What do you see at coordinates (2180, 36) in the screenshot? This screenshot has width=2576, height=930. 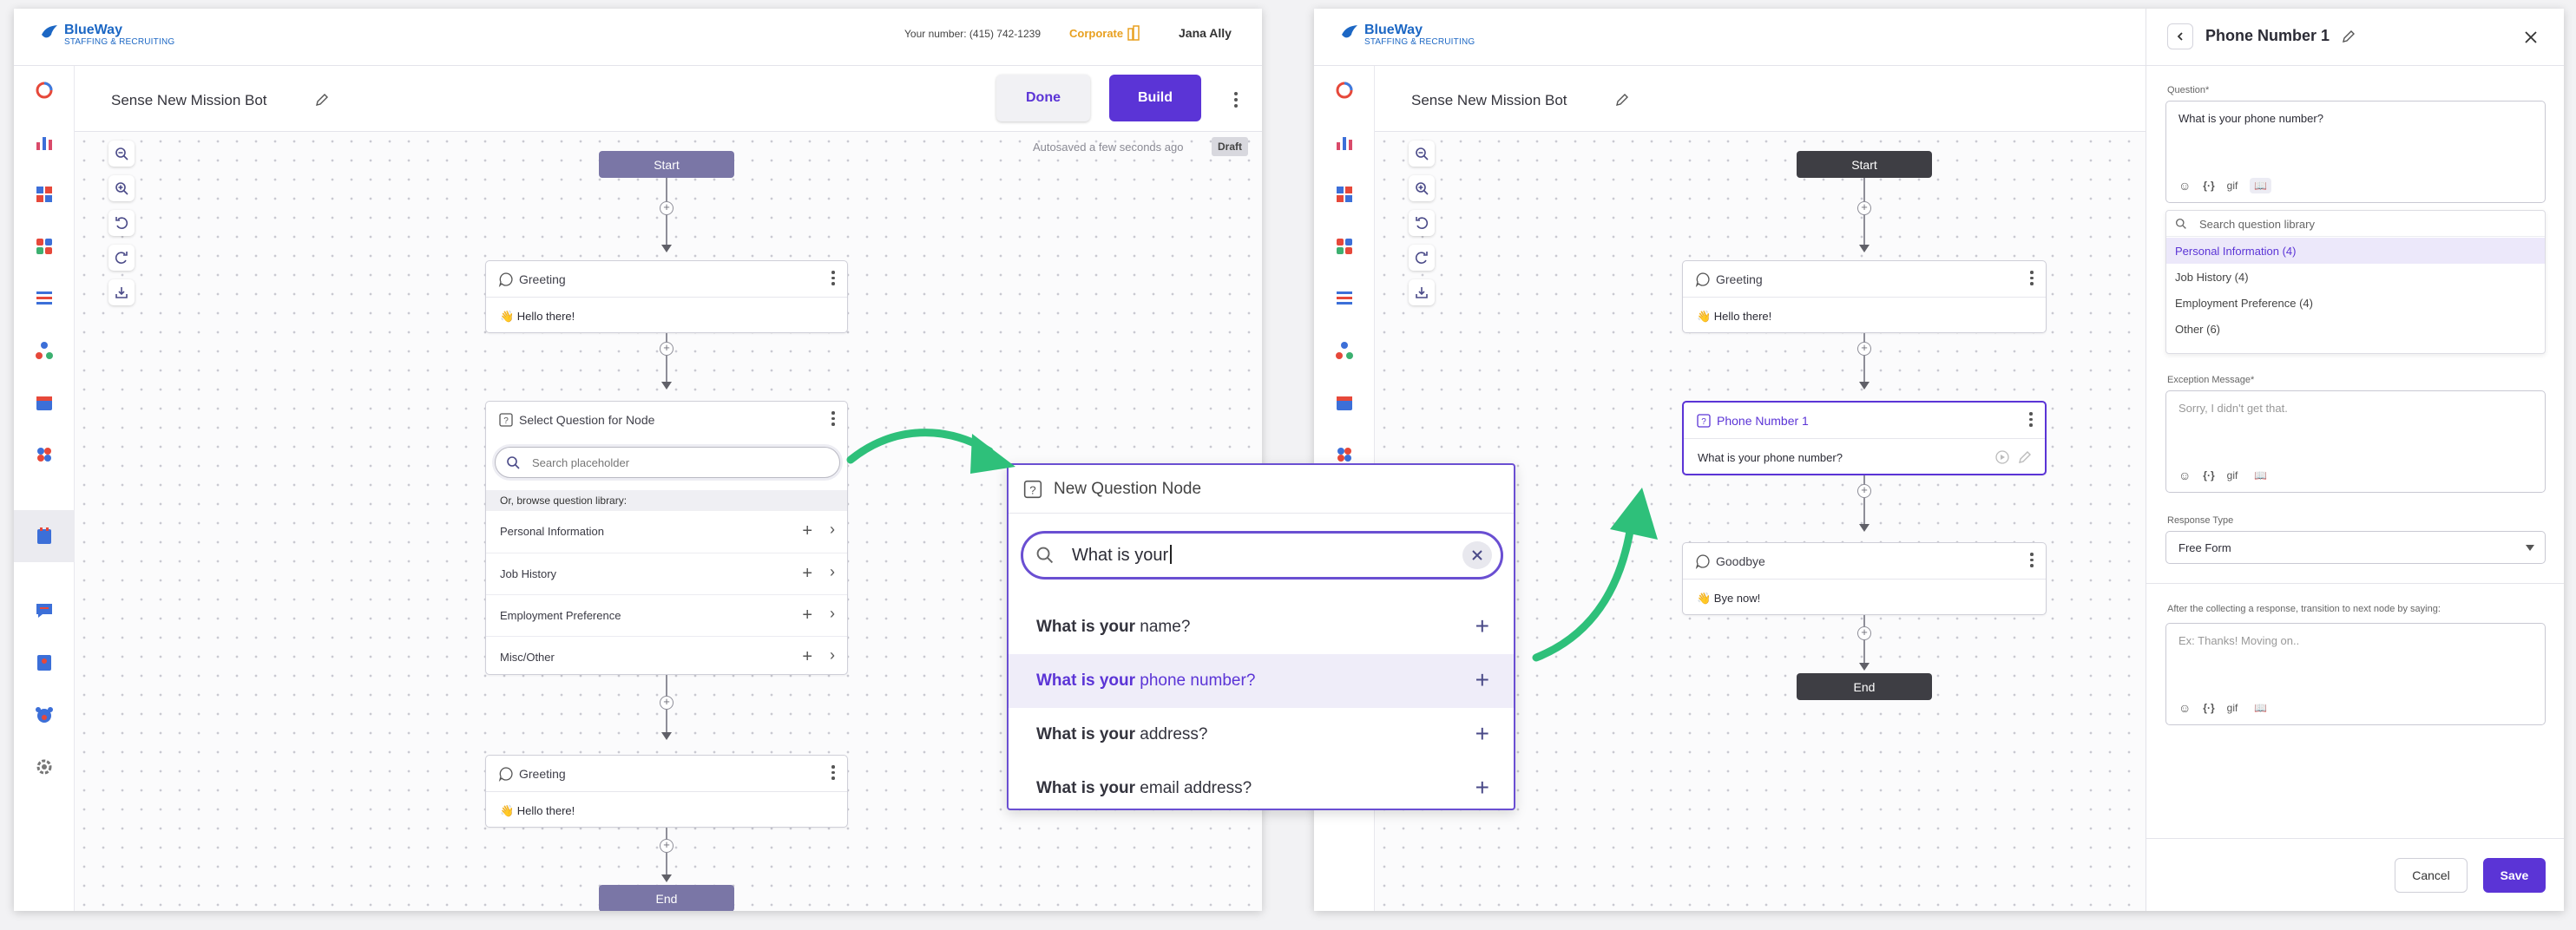 I see `back-button` at bounding box center [2180, 36].